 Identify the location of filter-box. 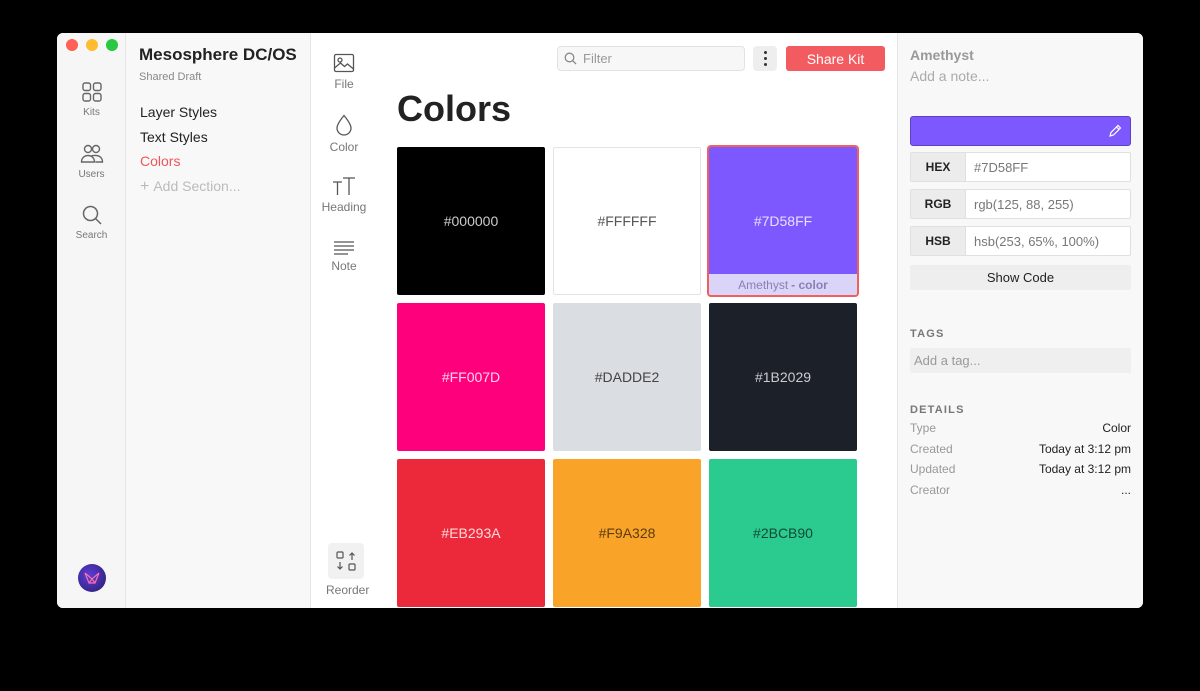
(651, 58).